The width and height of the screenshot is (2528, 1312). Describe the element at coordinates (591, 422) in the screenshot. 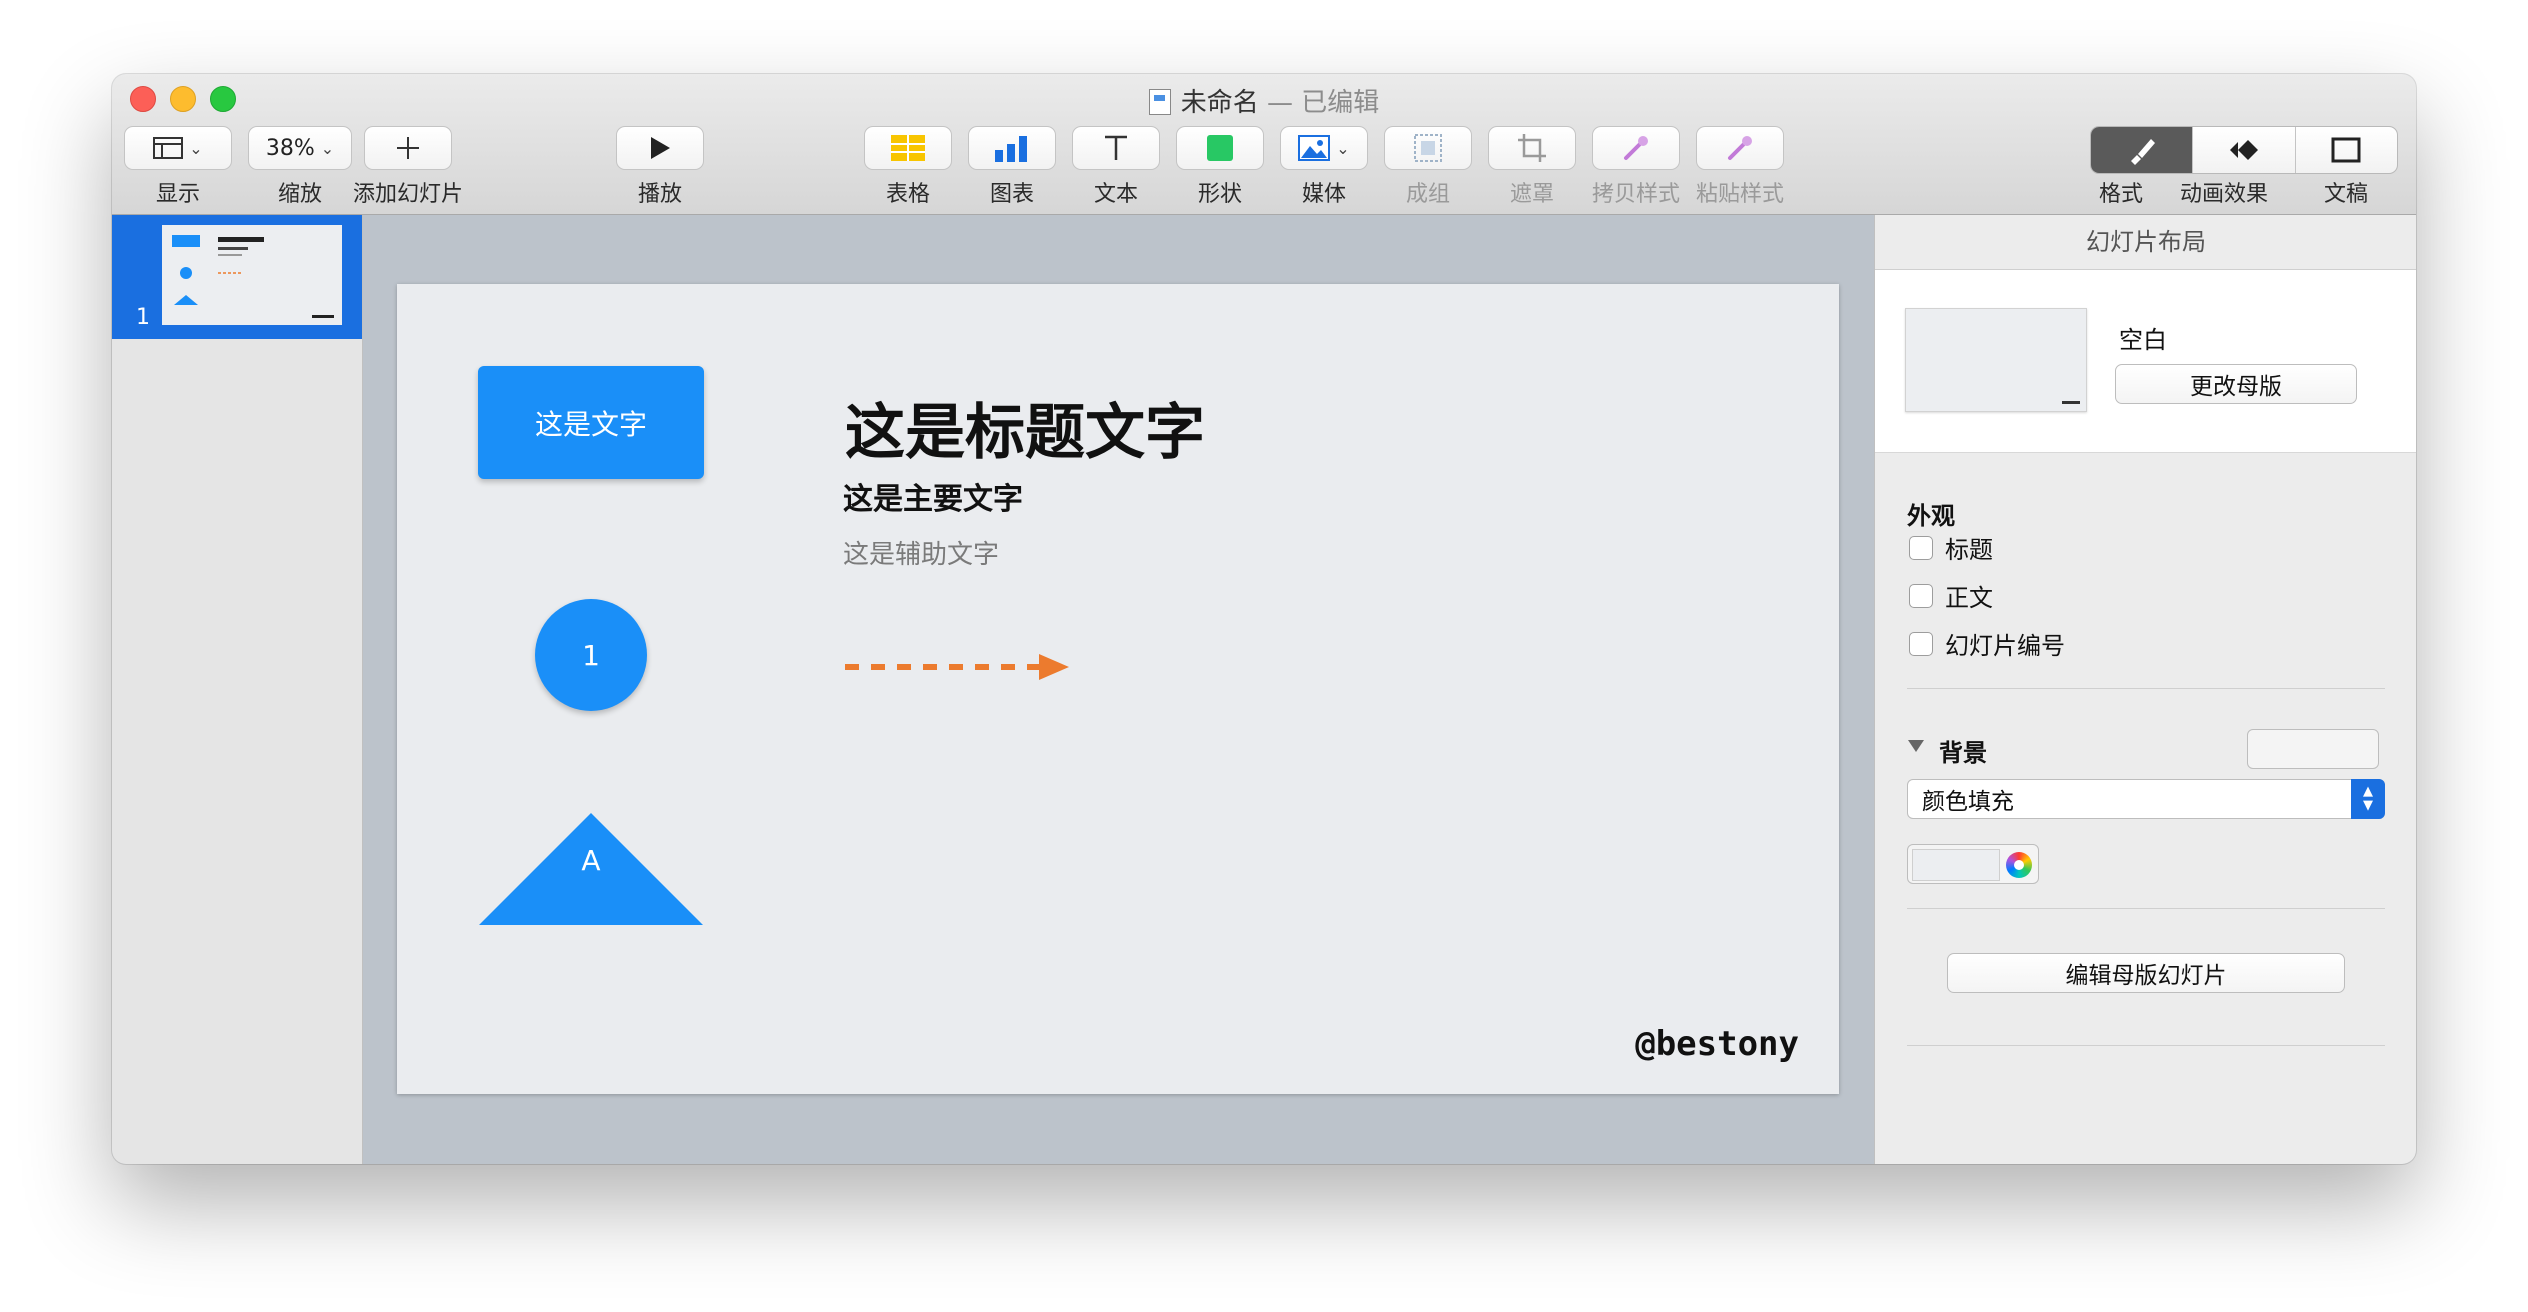

I see `blue-text-box: 这是文字` at that location.